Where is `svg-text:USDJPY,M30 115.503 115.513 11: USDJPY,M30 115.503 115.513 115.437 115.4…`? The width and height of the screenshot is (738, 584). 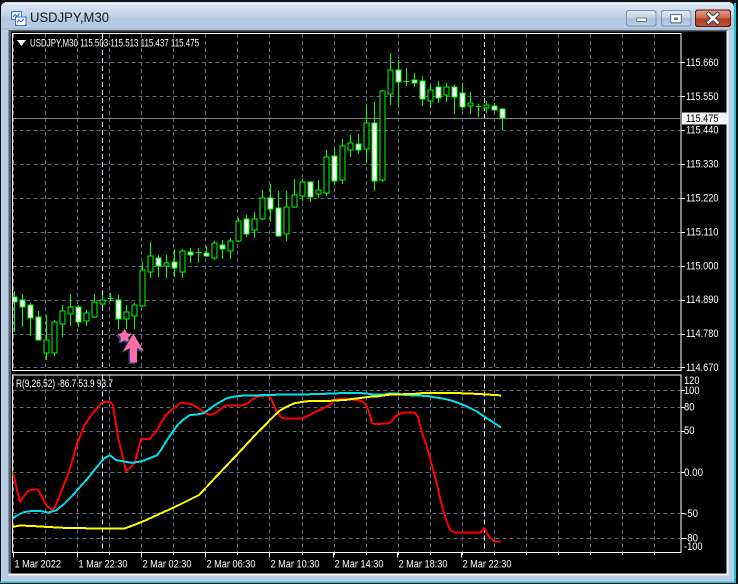 svg-text:USDJPY,M30 115.503 115.513 11: USDJPY,M30 115.503 115.513 115.437 115.4… is located at coordinates (114, 44).